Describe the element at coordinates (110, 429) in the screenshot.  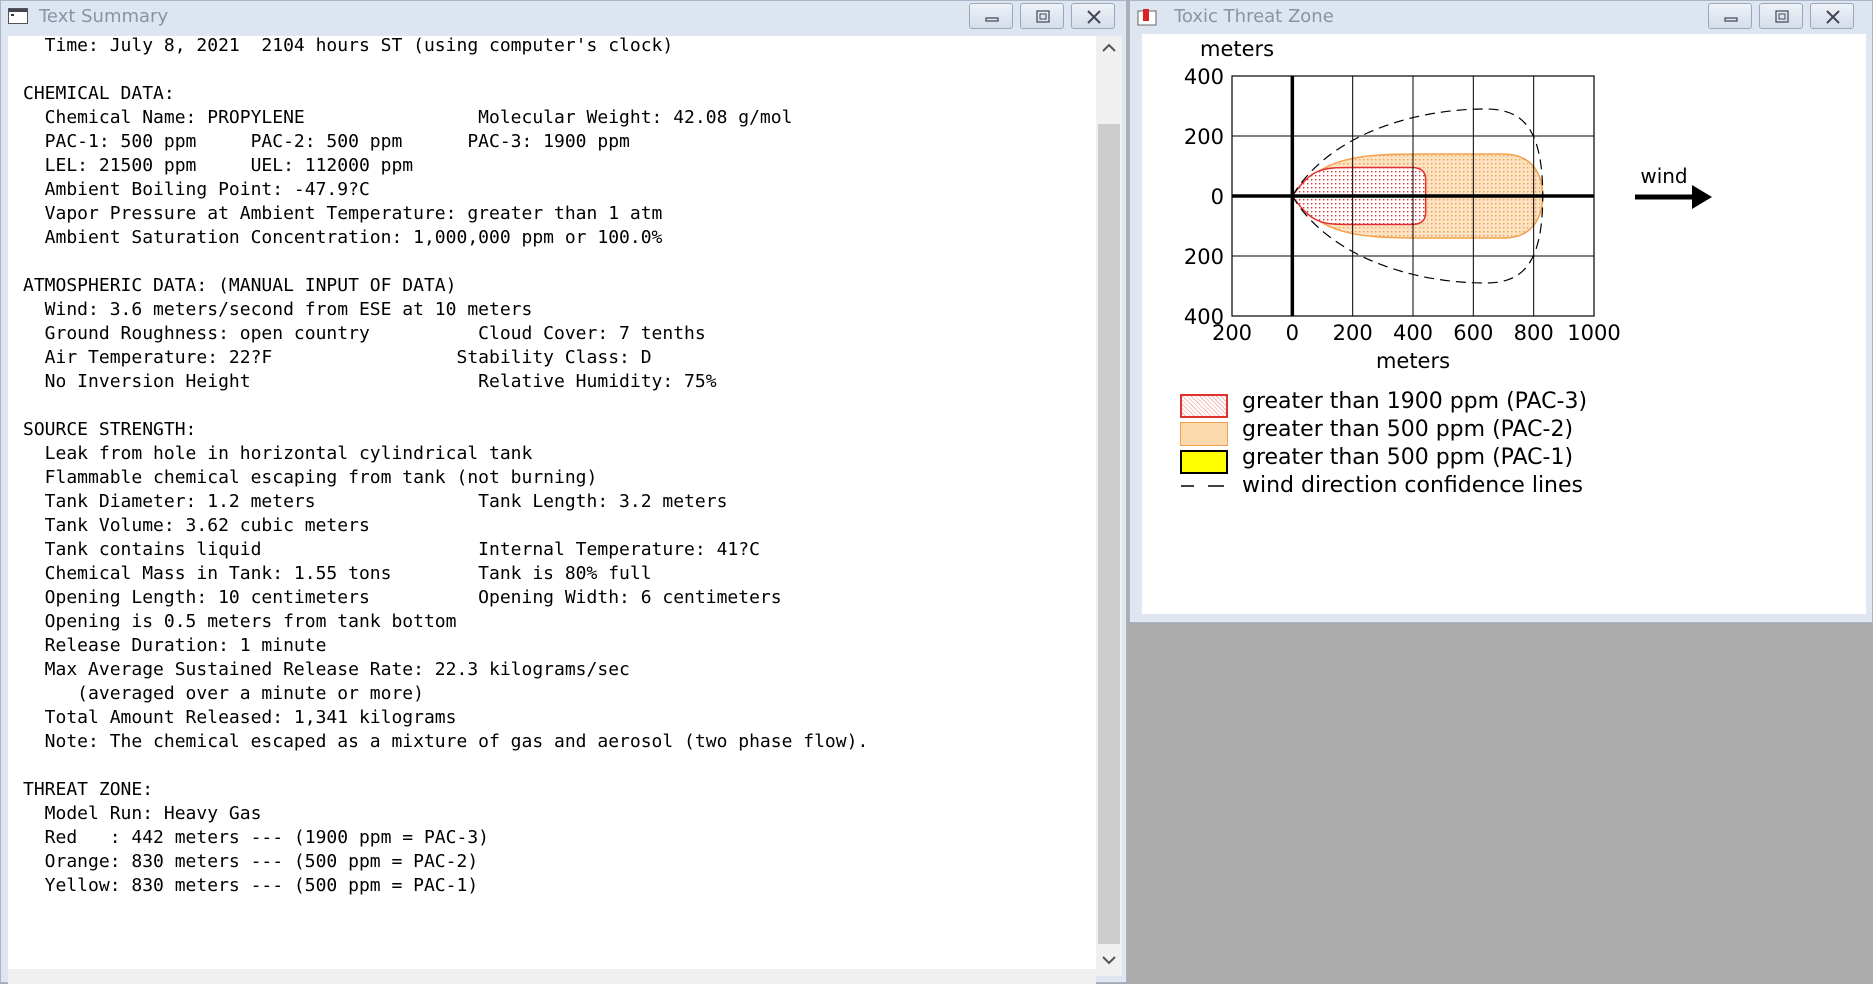
I see `summary-line: SOURCE STRENGTH:` at that location.